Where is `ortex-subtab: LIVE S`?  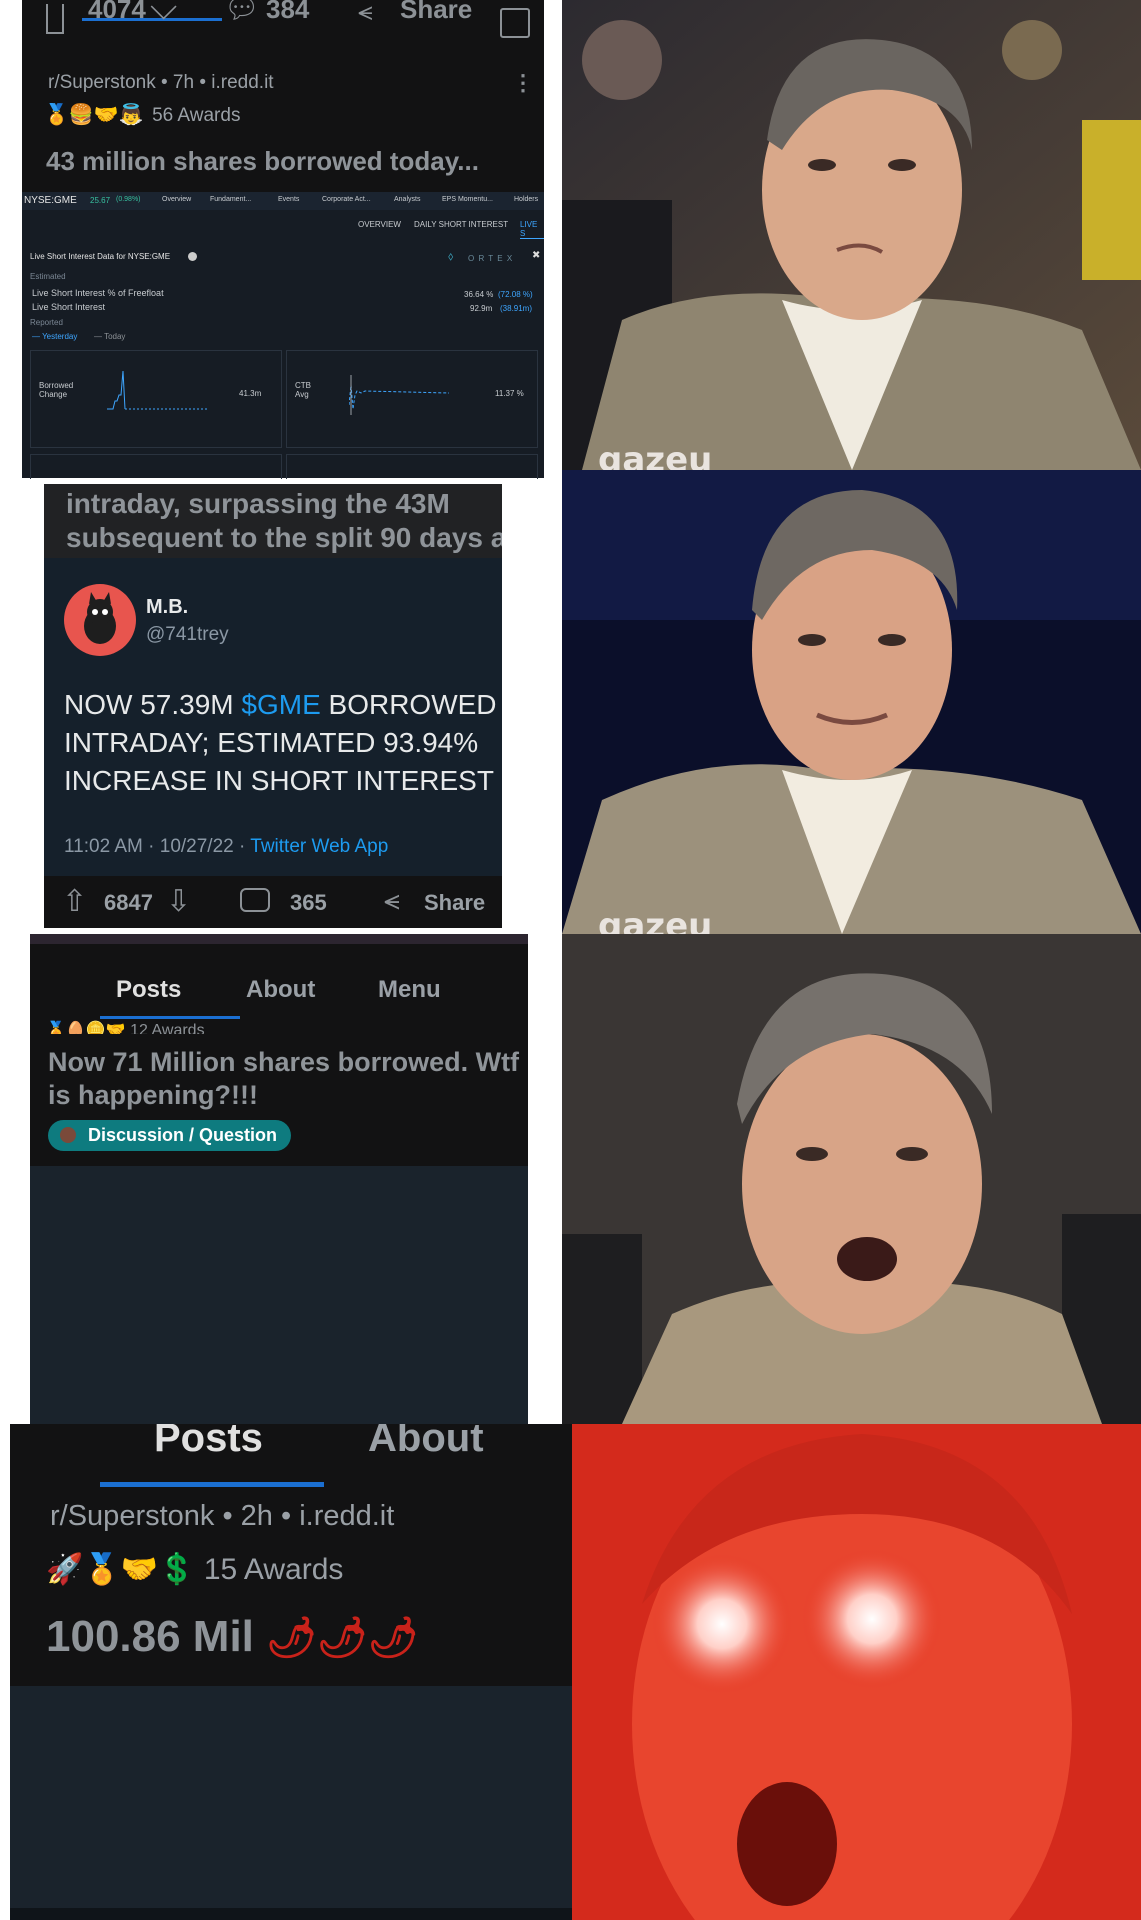
ortex-subtab: LIVE S is located at coordinates (532, 229).